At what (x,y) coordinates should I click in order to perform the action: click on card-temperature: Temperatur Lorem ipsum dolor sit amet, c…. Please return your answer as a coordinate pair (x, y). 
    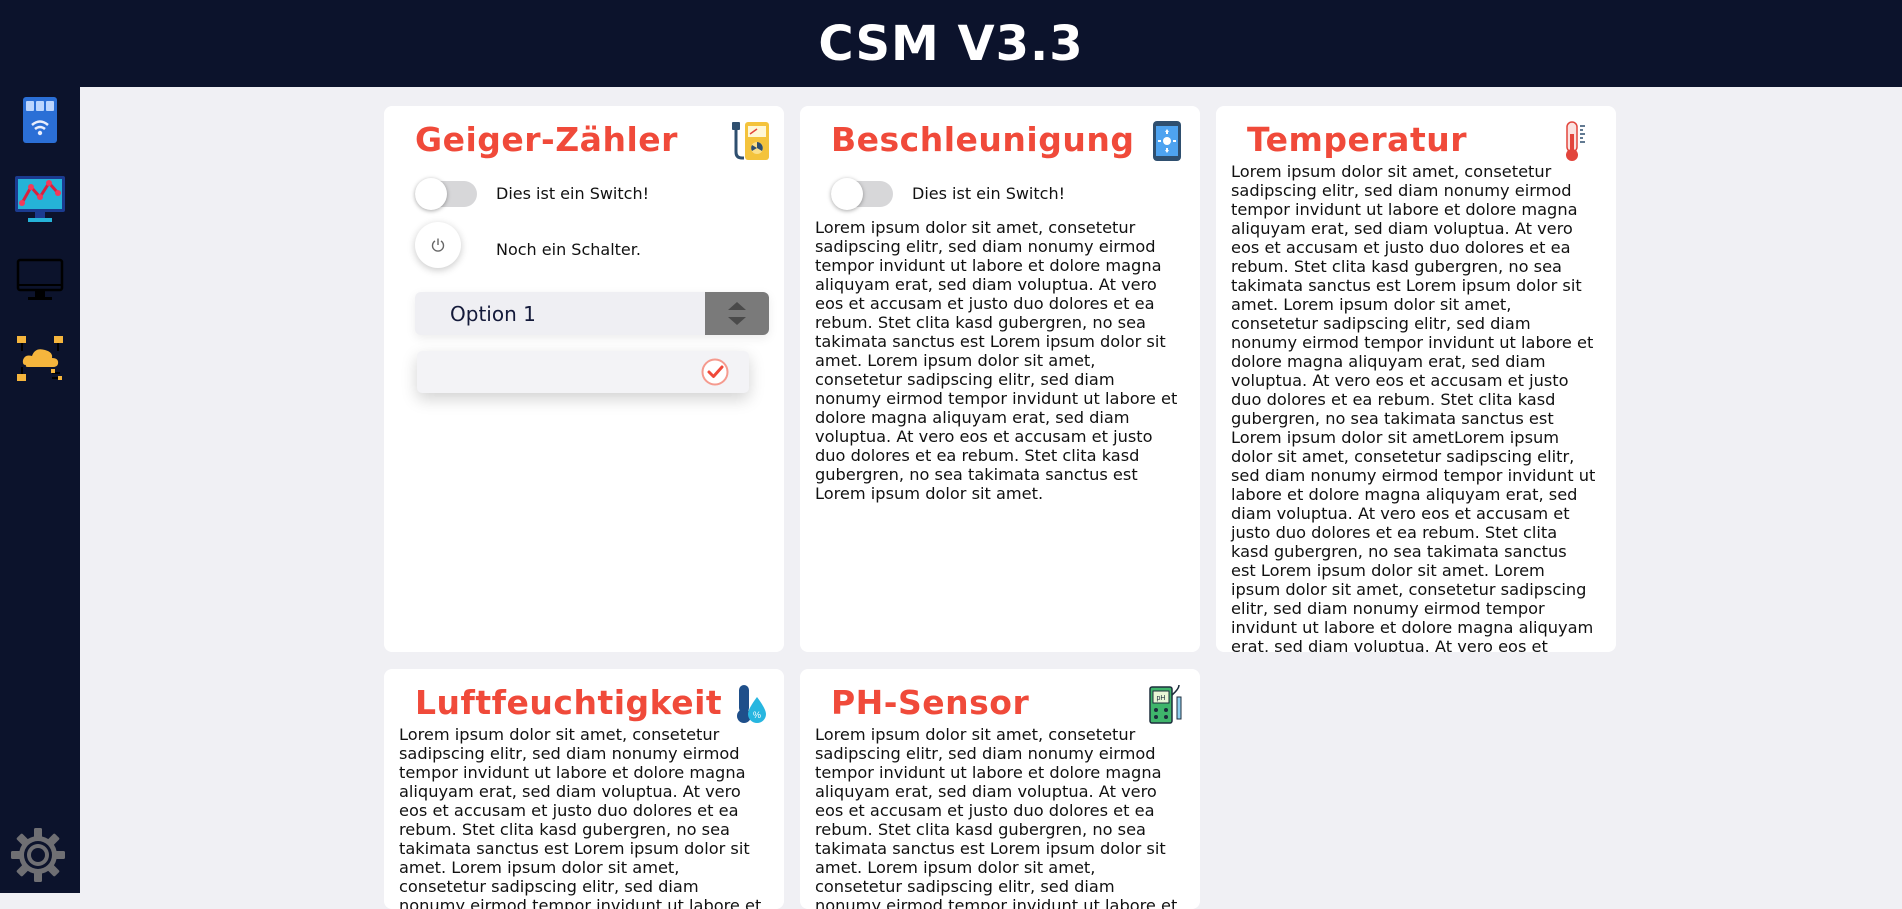
    Looking at the image, I should click on (1416, 379).